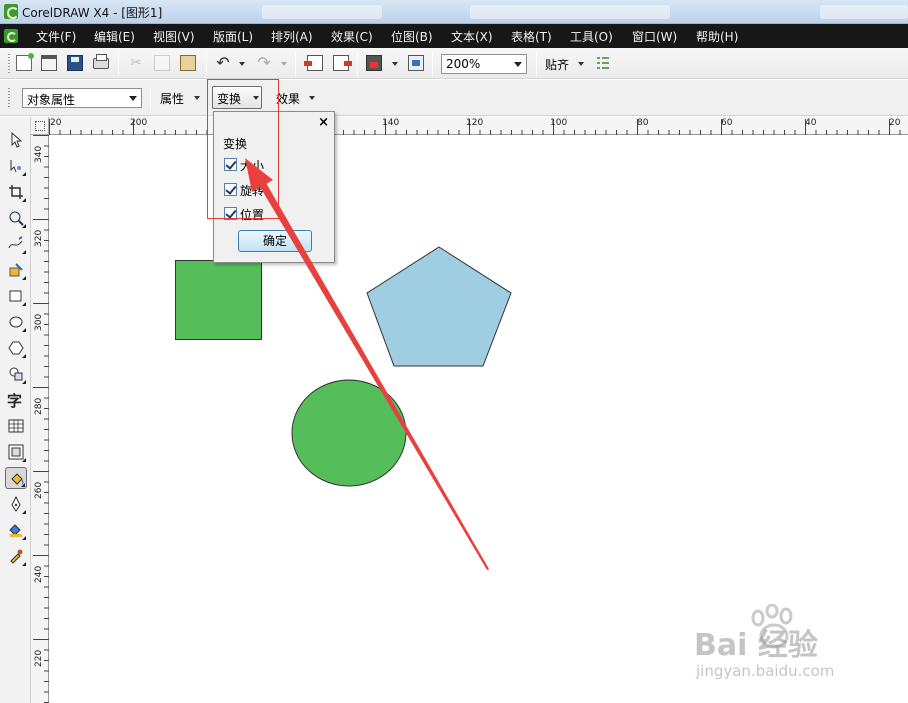  I want to click on table-tool, so click(16, 426).